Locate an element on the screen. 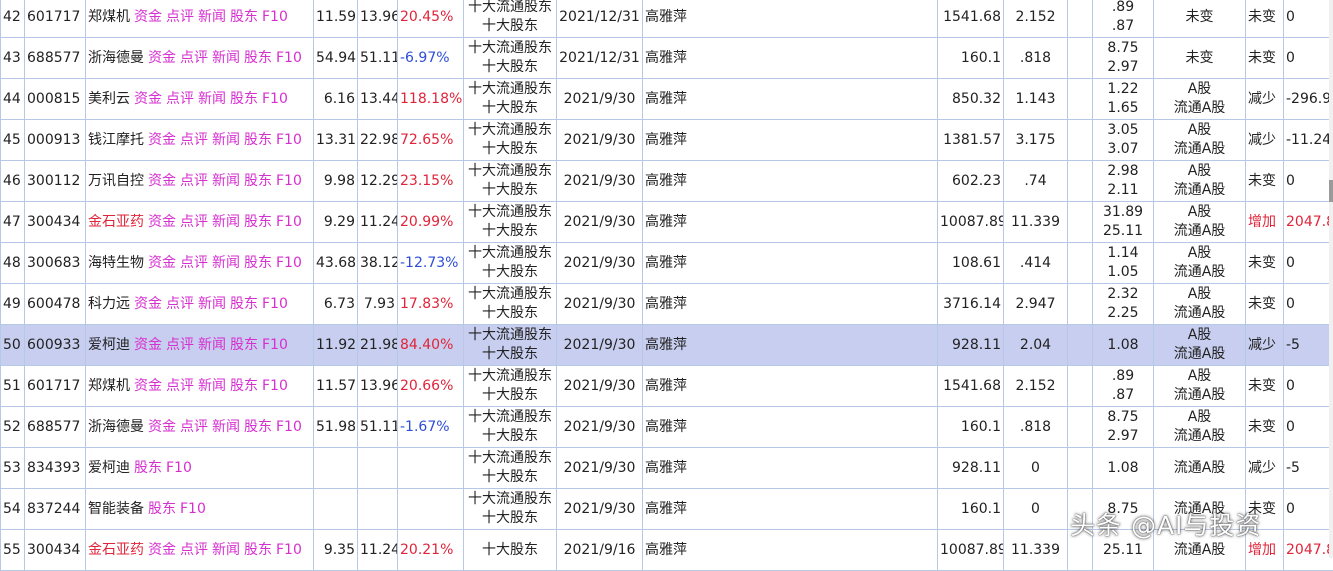 This screenshot has height=571, width=1333. change-direction-cell: 未变 is located at coordinates (1265, 181).